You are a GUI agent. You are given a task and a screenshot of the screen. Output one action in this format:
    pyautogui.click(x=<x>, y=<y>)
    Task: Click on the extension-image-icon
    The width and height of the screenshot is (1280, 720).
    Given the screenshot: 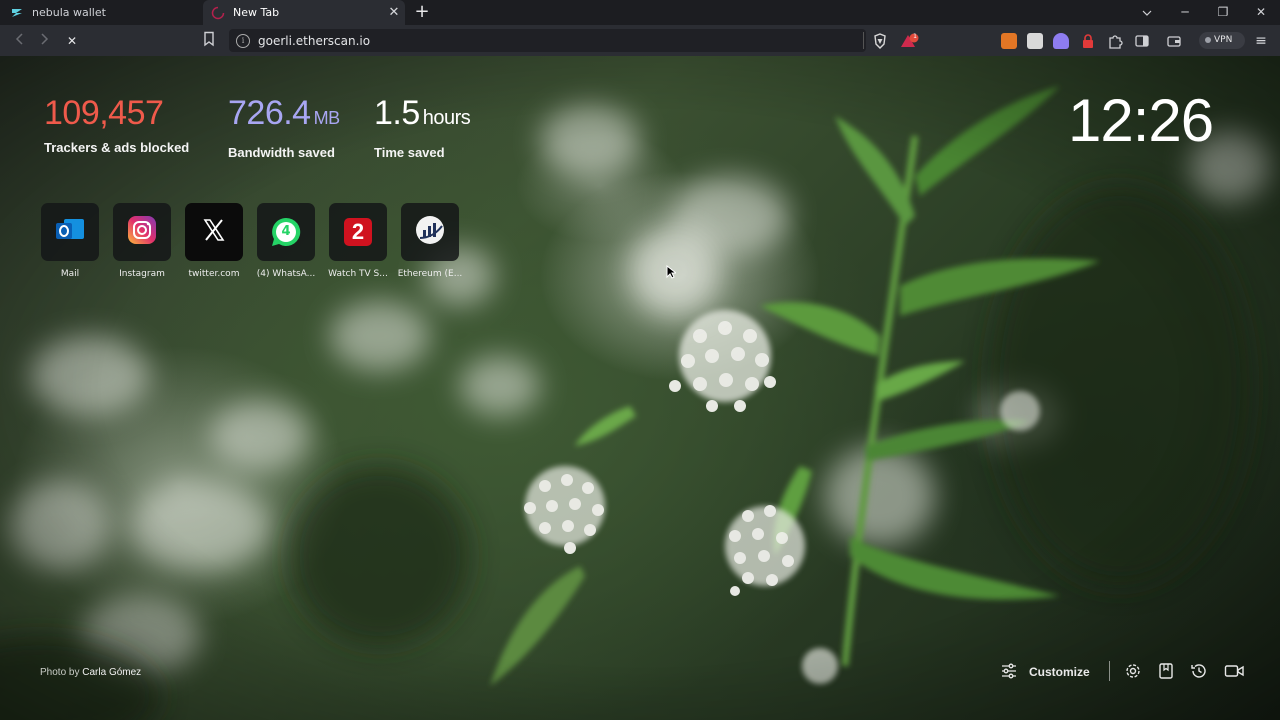 What is the action you would take?
    pyautogui.click(x=1035, y=41)
    